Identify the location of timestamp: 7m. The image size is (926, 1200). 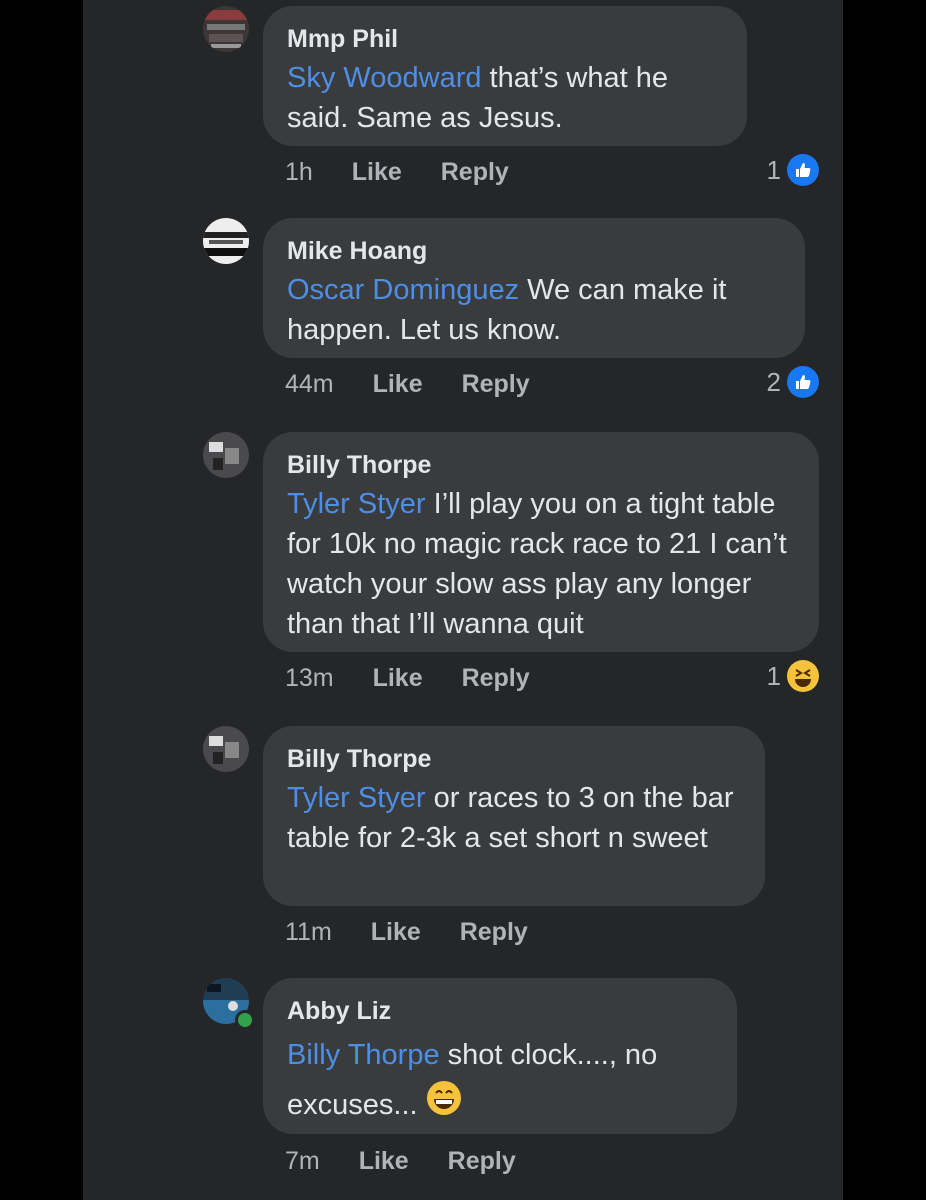
(302, 1161).